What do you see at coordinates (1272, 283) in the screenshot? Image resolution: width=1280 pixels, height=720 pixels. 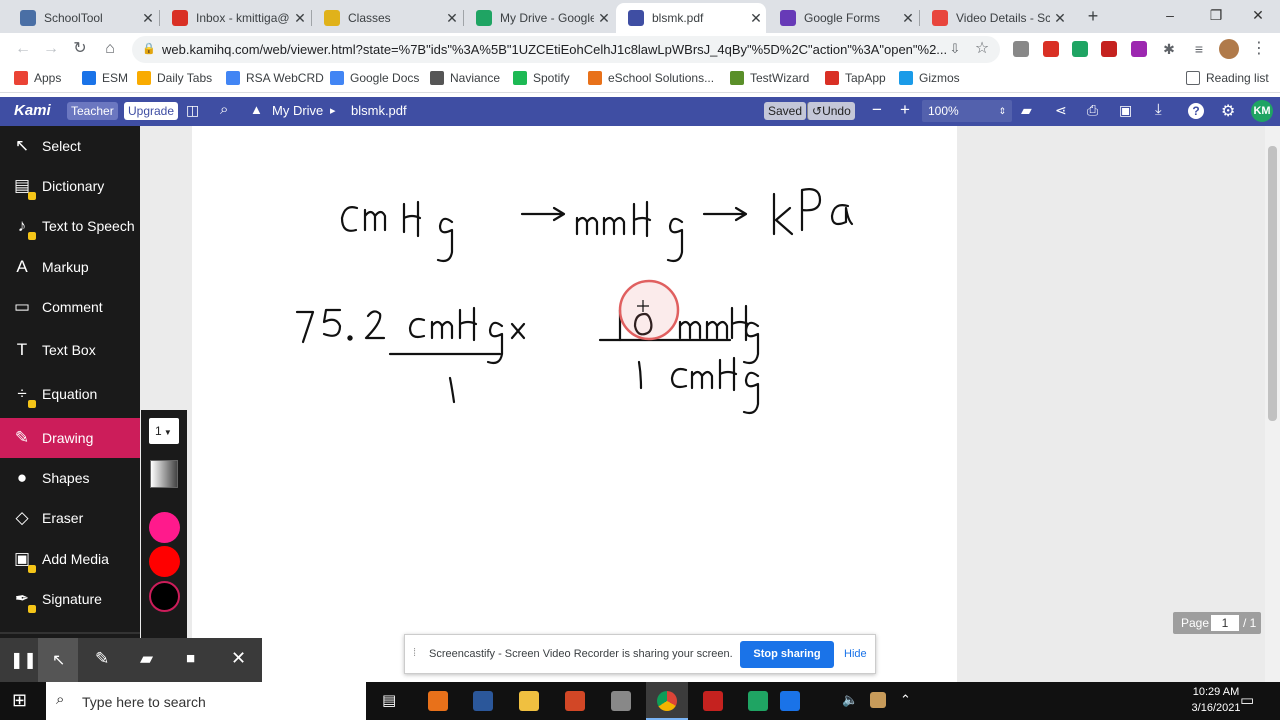 I see `scrollbar-thumb` at bounding box center [1272, 283].